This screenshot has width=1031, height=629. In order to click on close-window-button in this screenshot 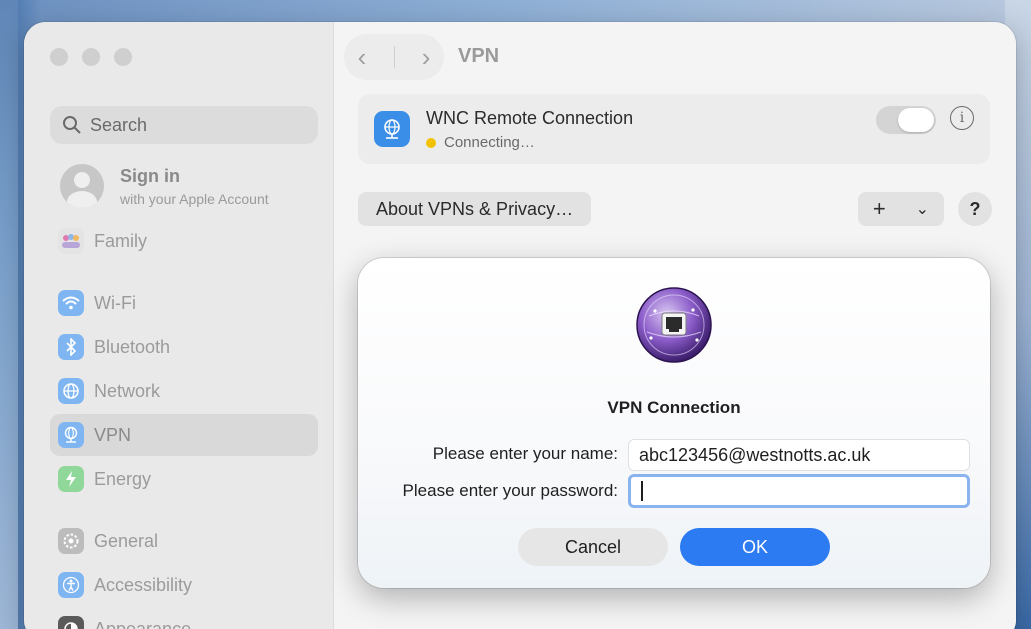, I will do `click(59, 57)`.